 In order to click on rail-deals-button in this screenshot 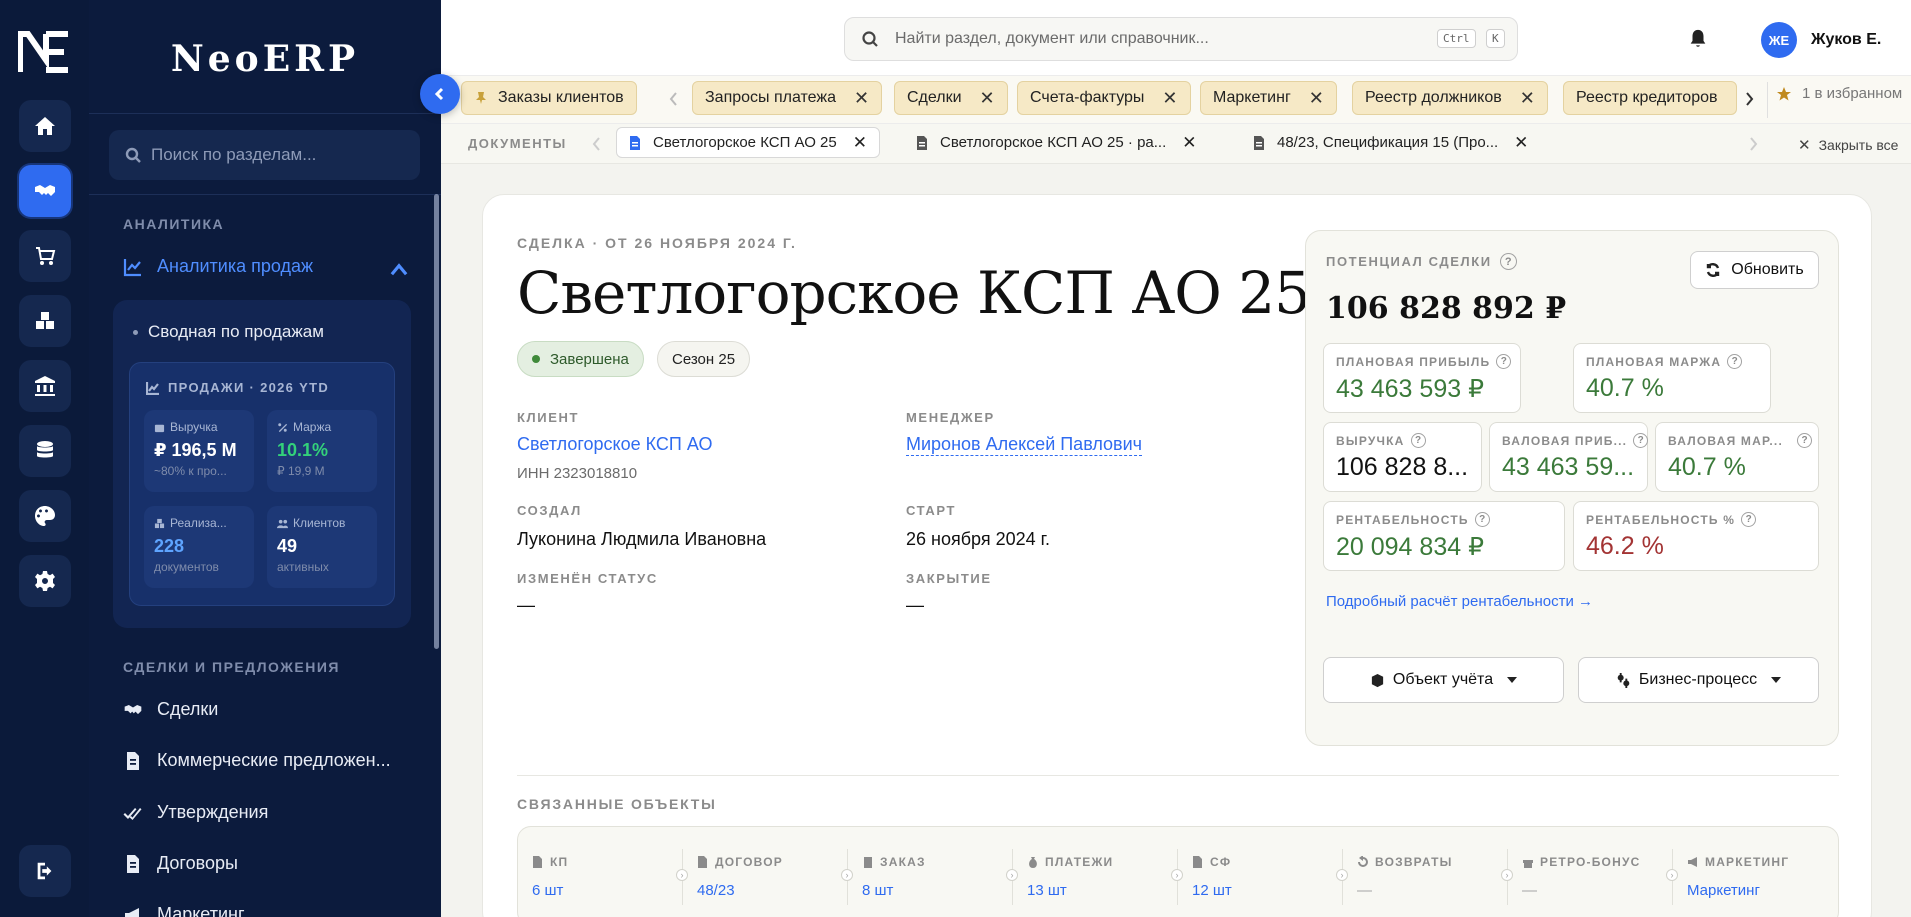, I will do `click(45, 191)`.